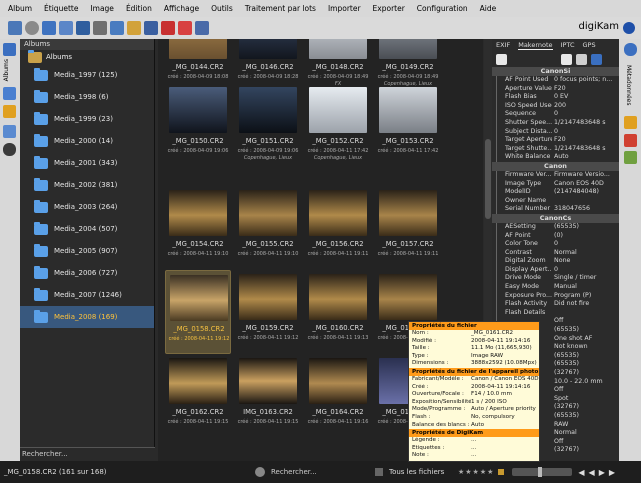 This screenshot has width=641, height=483. What do you see at coordinates (488, 8) in the screenshot?
I see `menu-item: Aide` at bounding box center [488, 8].